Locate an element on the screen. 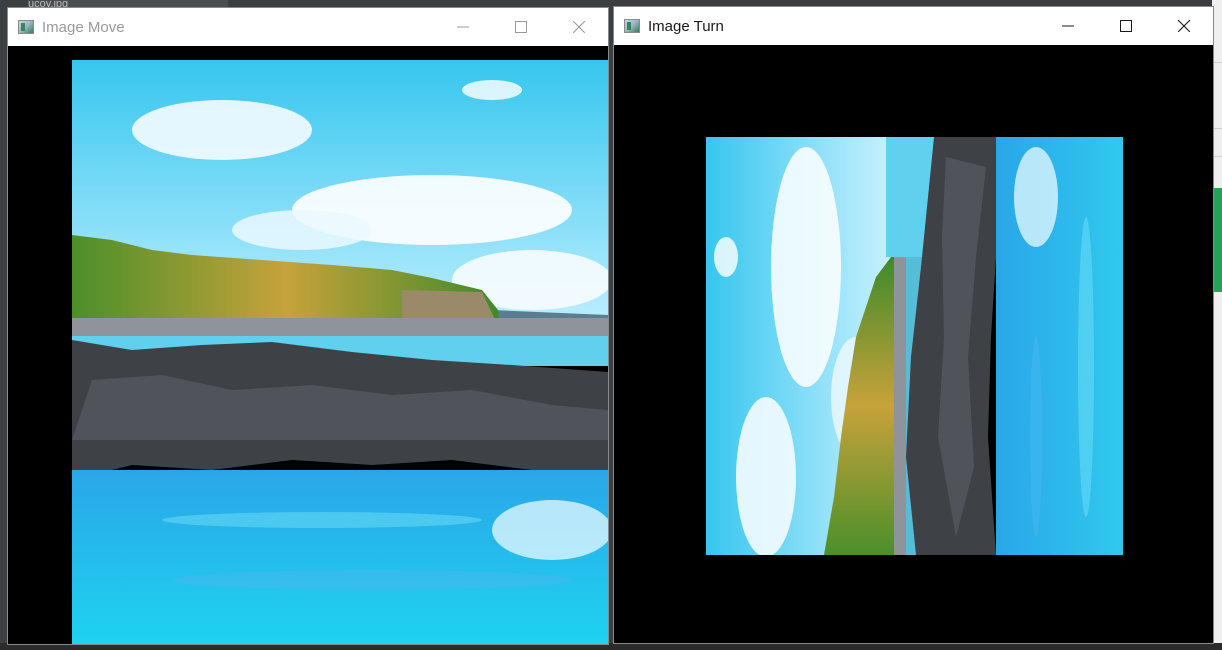 The width and height of the screenshot is (1222, 650). window-title: Image Turn is located at coordinates (686, 26).